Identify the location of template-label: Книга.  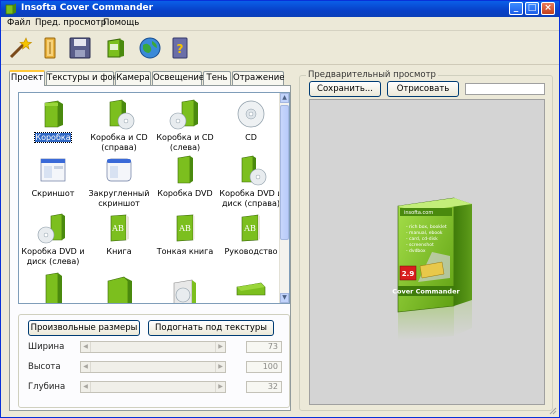
(119, 251).